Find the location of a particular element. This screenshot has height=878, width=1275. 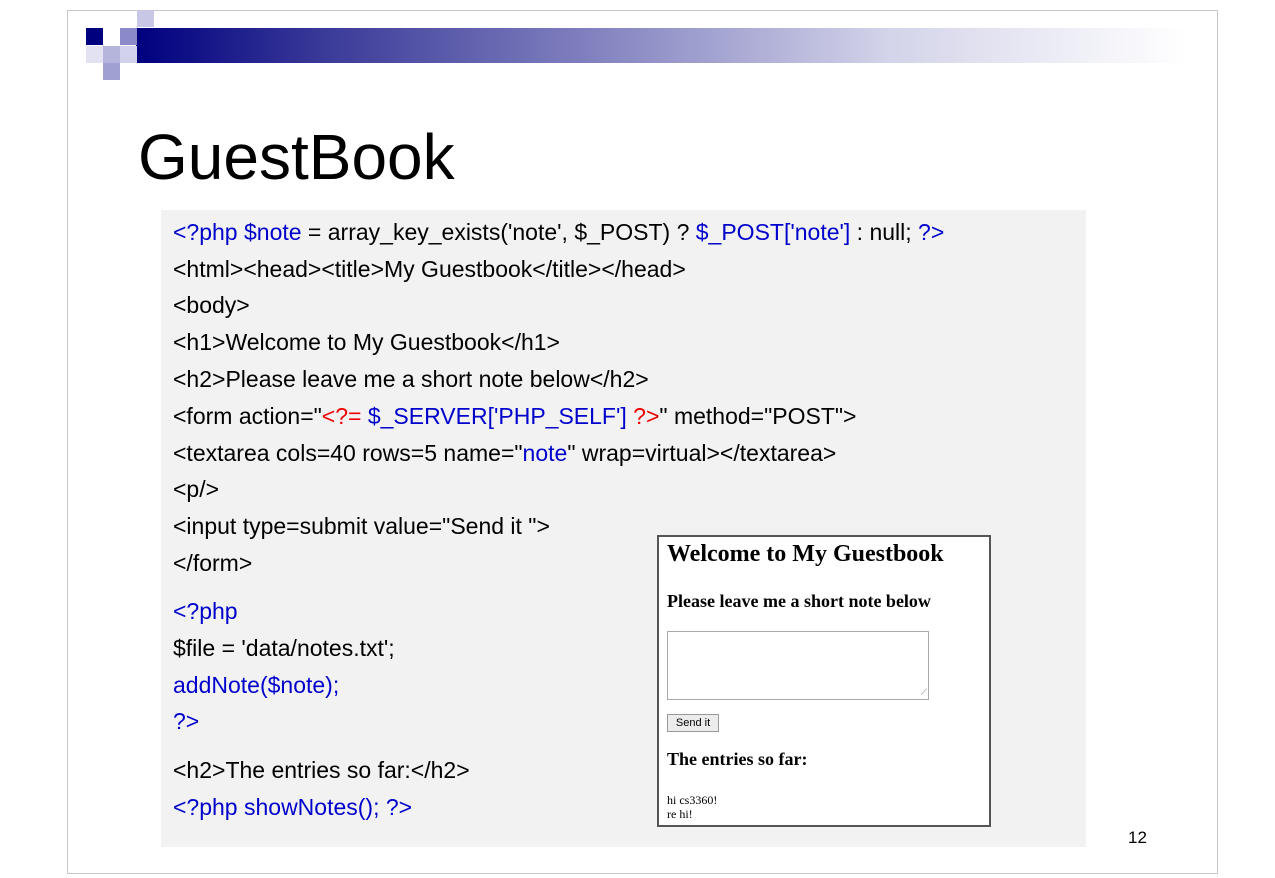

page-number: 12 is located at coordinates (1137, 837).